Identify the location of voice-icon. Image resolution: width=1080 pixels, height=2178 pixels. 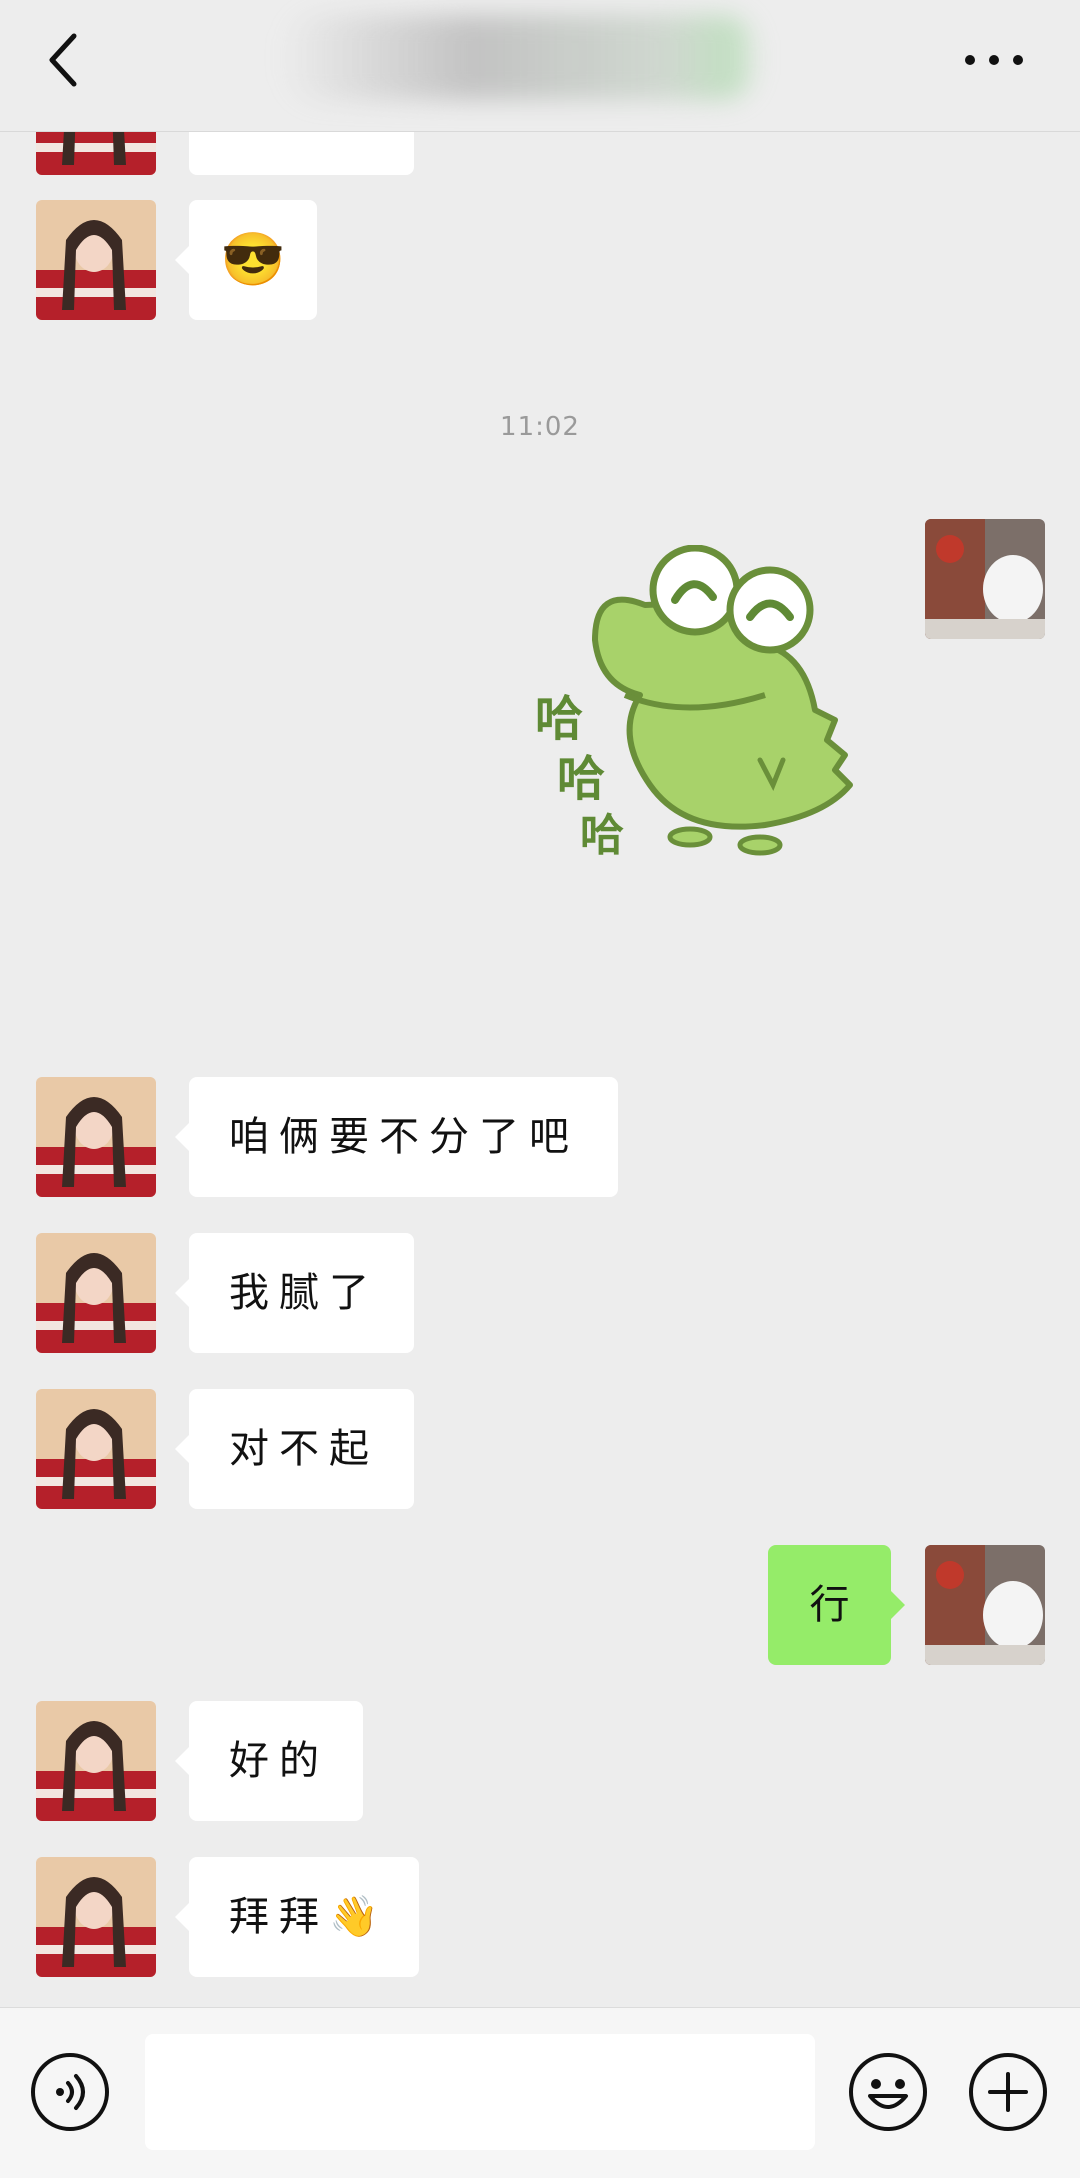
(70, 2092).